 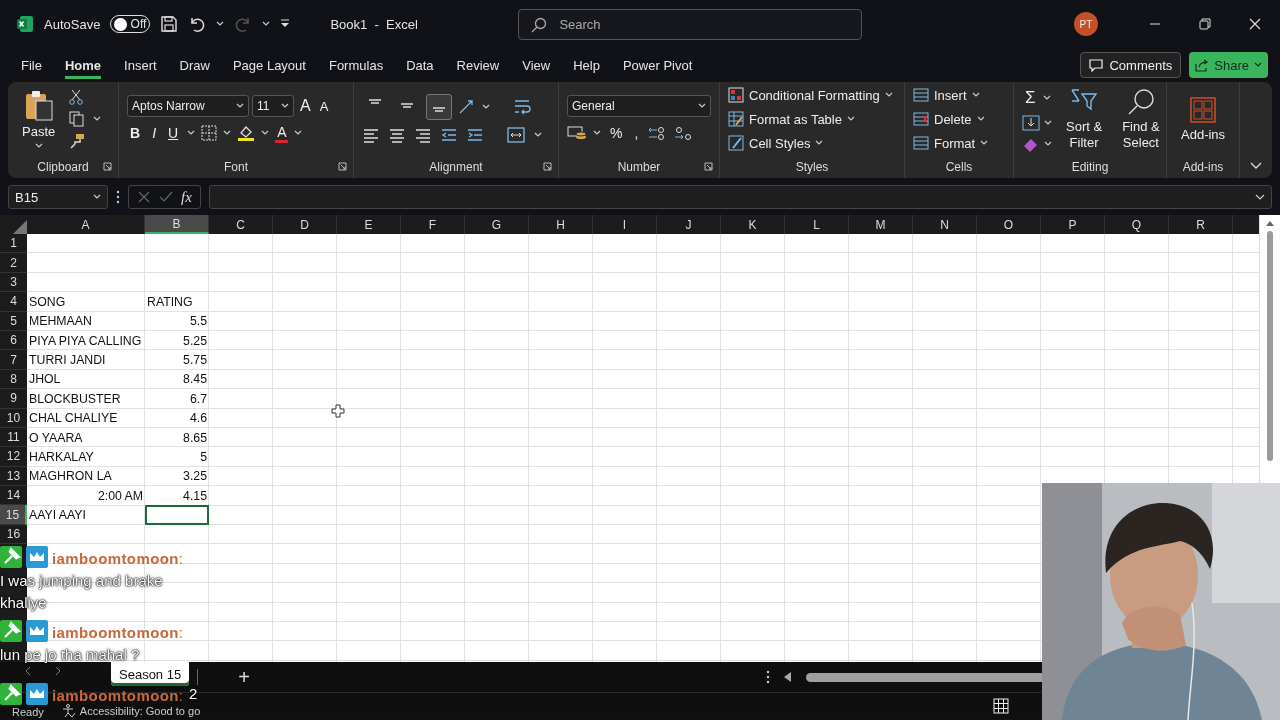 What do you see at coordinates (467, 107) in the screenshot?
I see `orientation-icon` at bounding box center [467, 107].